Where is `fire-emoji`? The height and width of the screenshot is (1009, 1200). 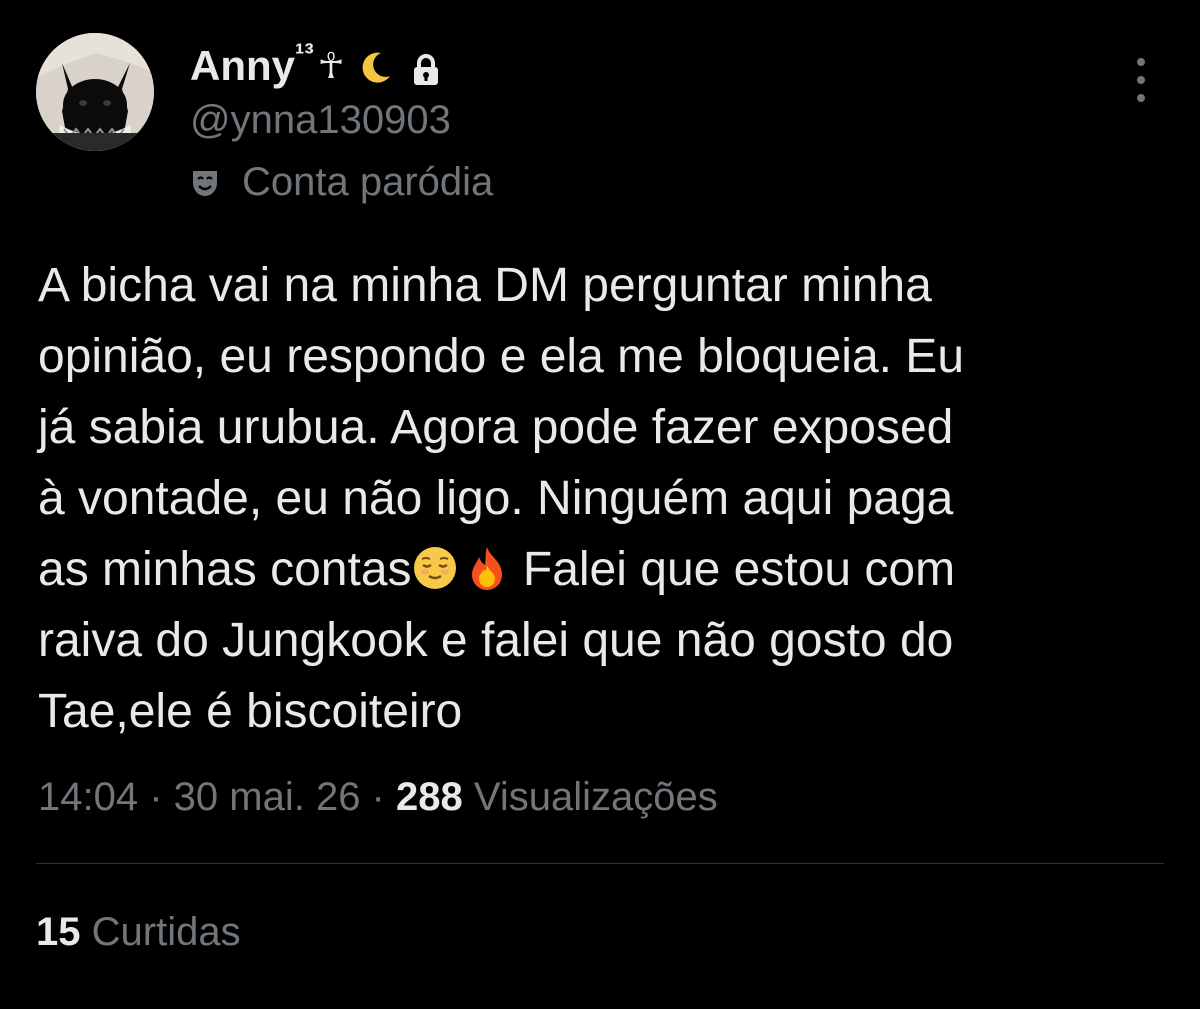
fire-emoji is located at coordinates (487, 565).